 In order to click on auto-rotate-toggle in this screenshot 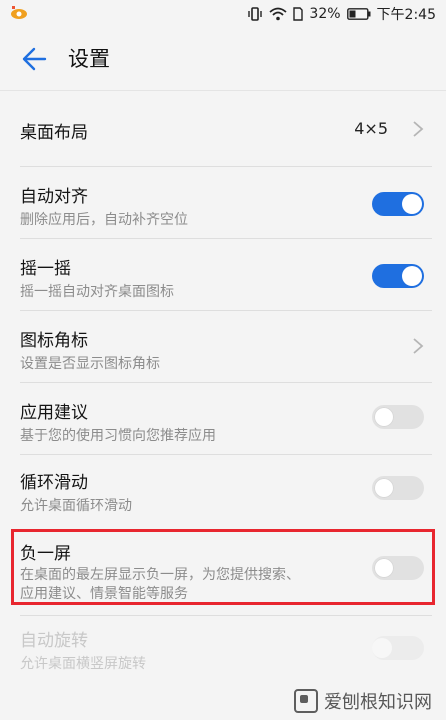, I will do `click(398, 648)`.